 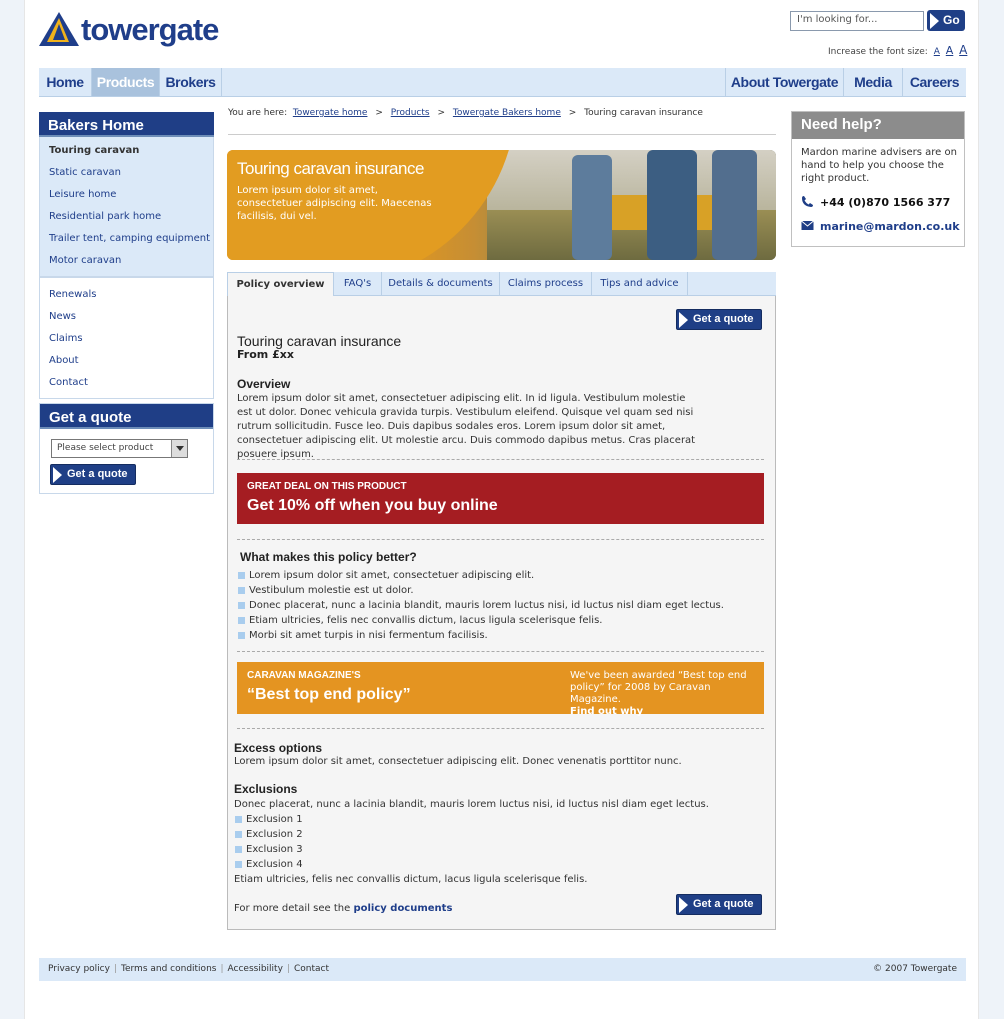 I want to click on sidebar-item-static-caravan: Static caravan, so click(x=126, y=173).